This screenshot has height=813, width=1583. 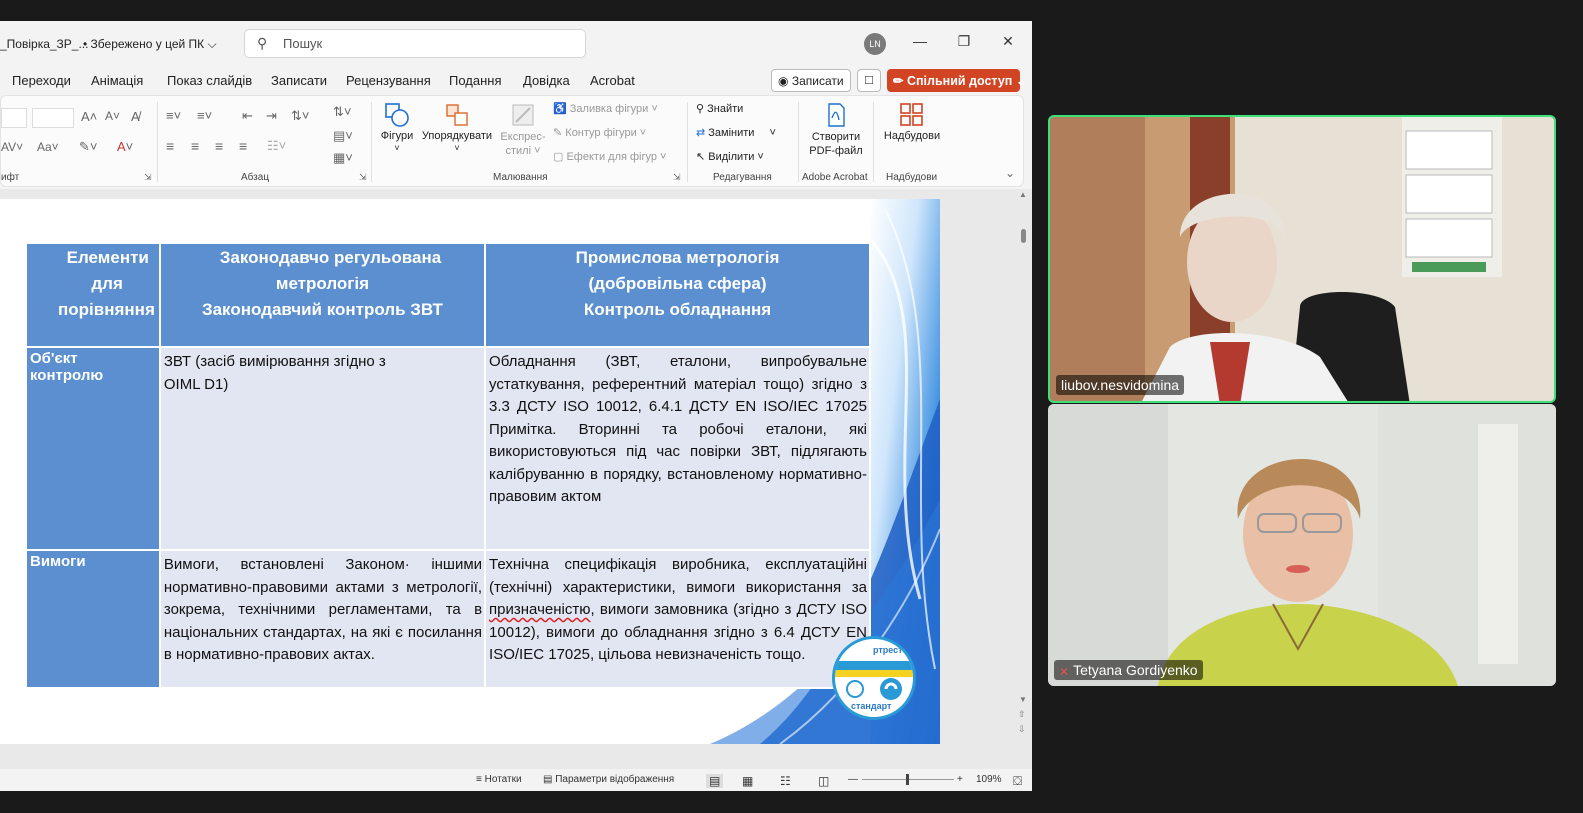 I want to click on font-name-dropdown, so click(x=14, y=118).